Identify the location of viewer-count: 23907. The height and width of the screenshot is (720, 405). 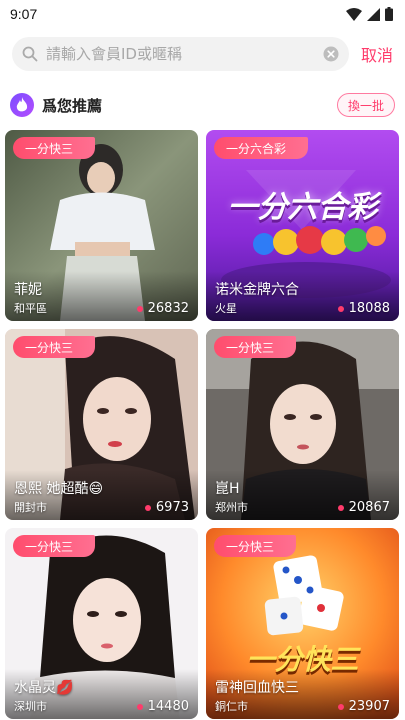
(363, 706).